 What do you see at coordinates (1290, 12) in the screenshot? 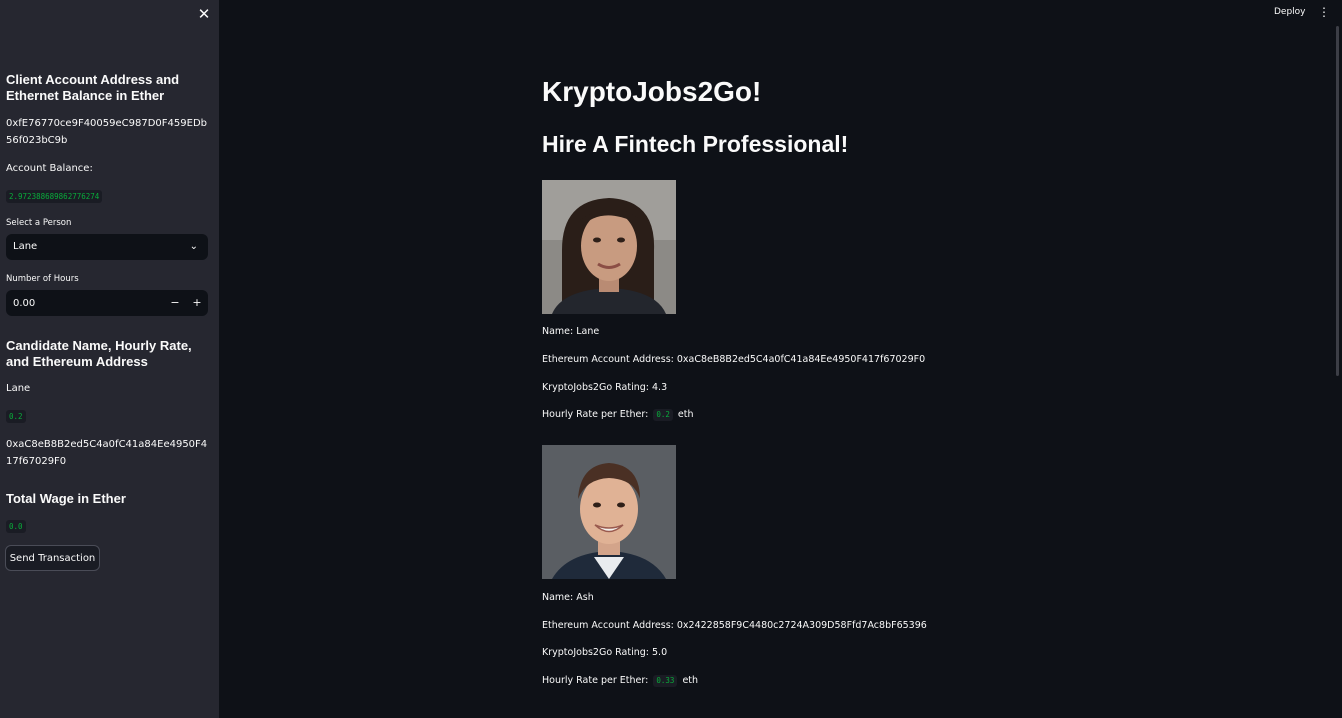
I see `deploy-button: Deploy` at bounding box center [1290, 12].